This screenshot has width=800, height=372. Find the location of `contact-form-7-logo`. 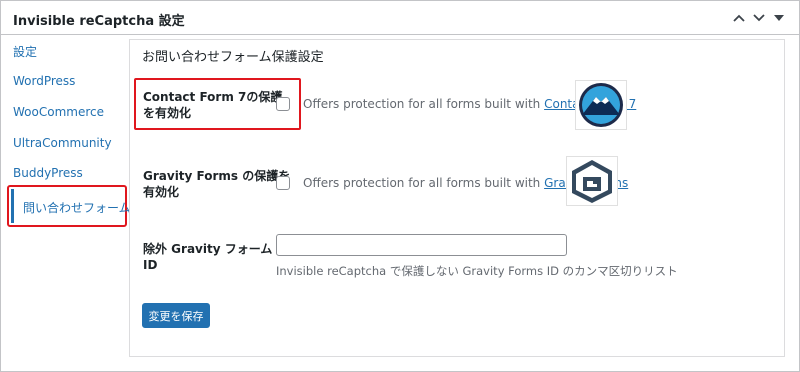

contact-form-7-logo is located at coordinates (601, 105).